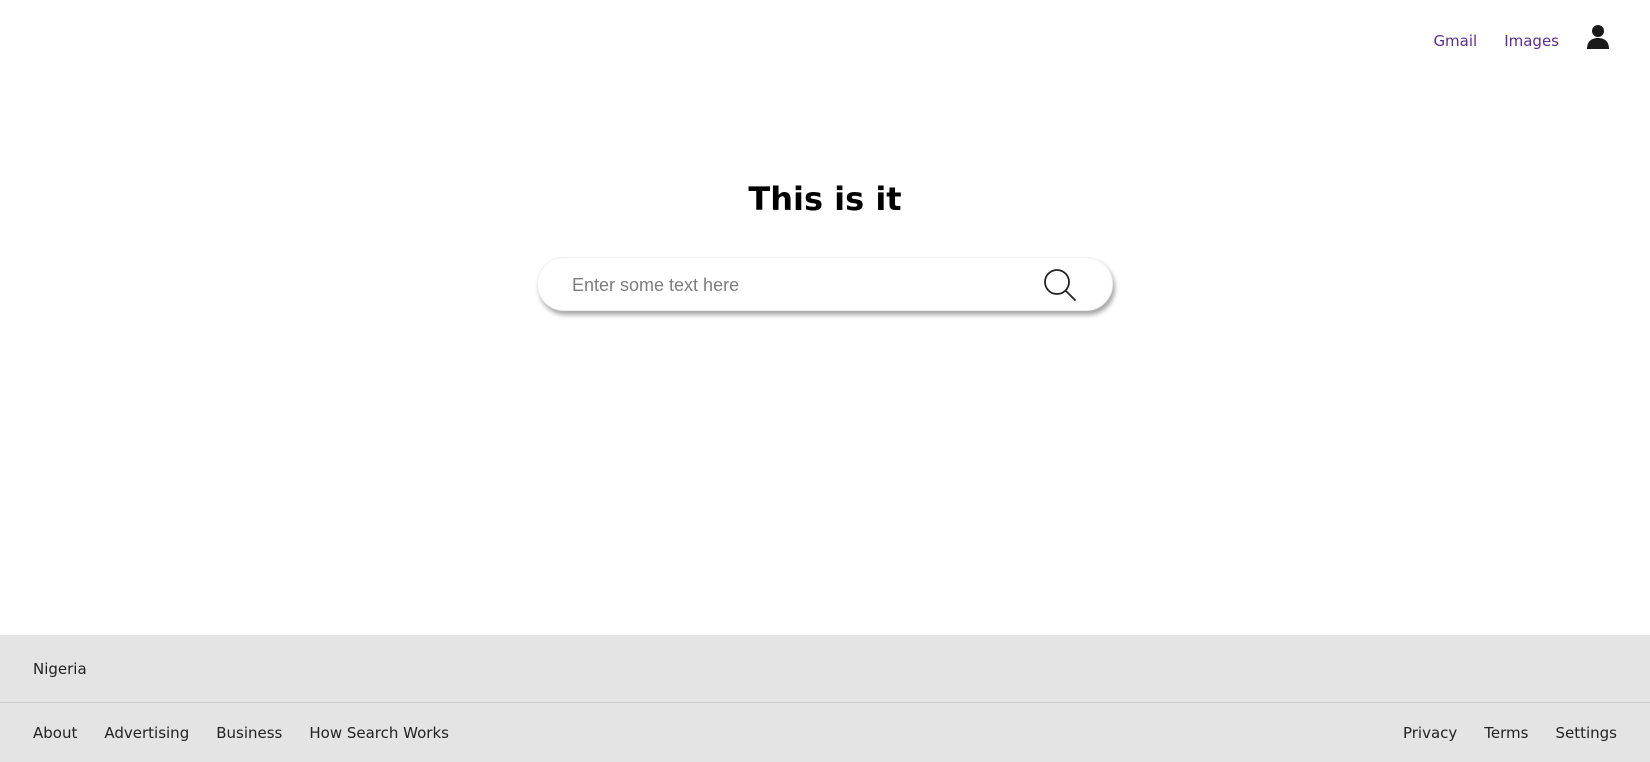 The height and width of the screenshot is (762, 1650). What do you see at coordinates (146, 733) in the screenshot?
I see `footer-link-advertising: Advertising` at bounding box center [146, 733].